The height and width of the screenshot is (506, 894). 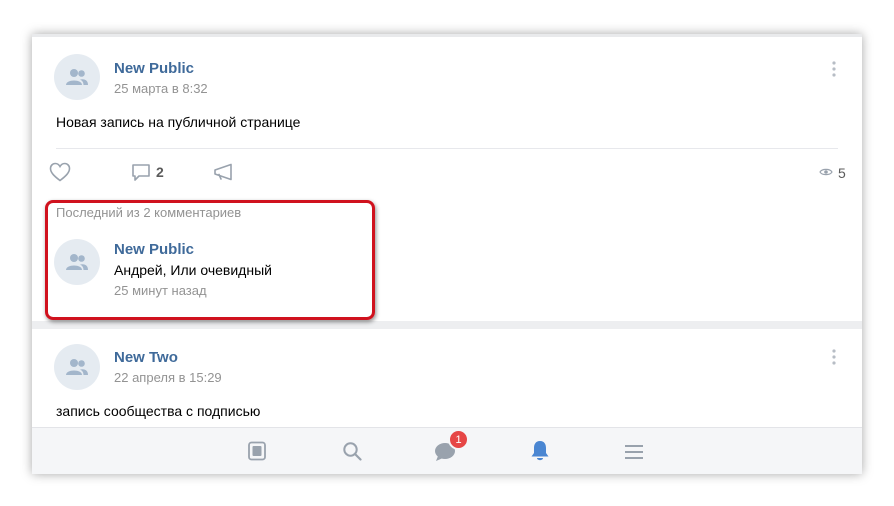 I want to click on menu-icon, so click(x=634, y=452).